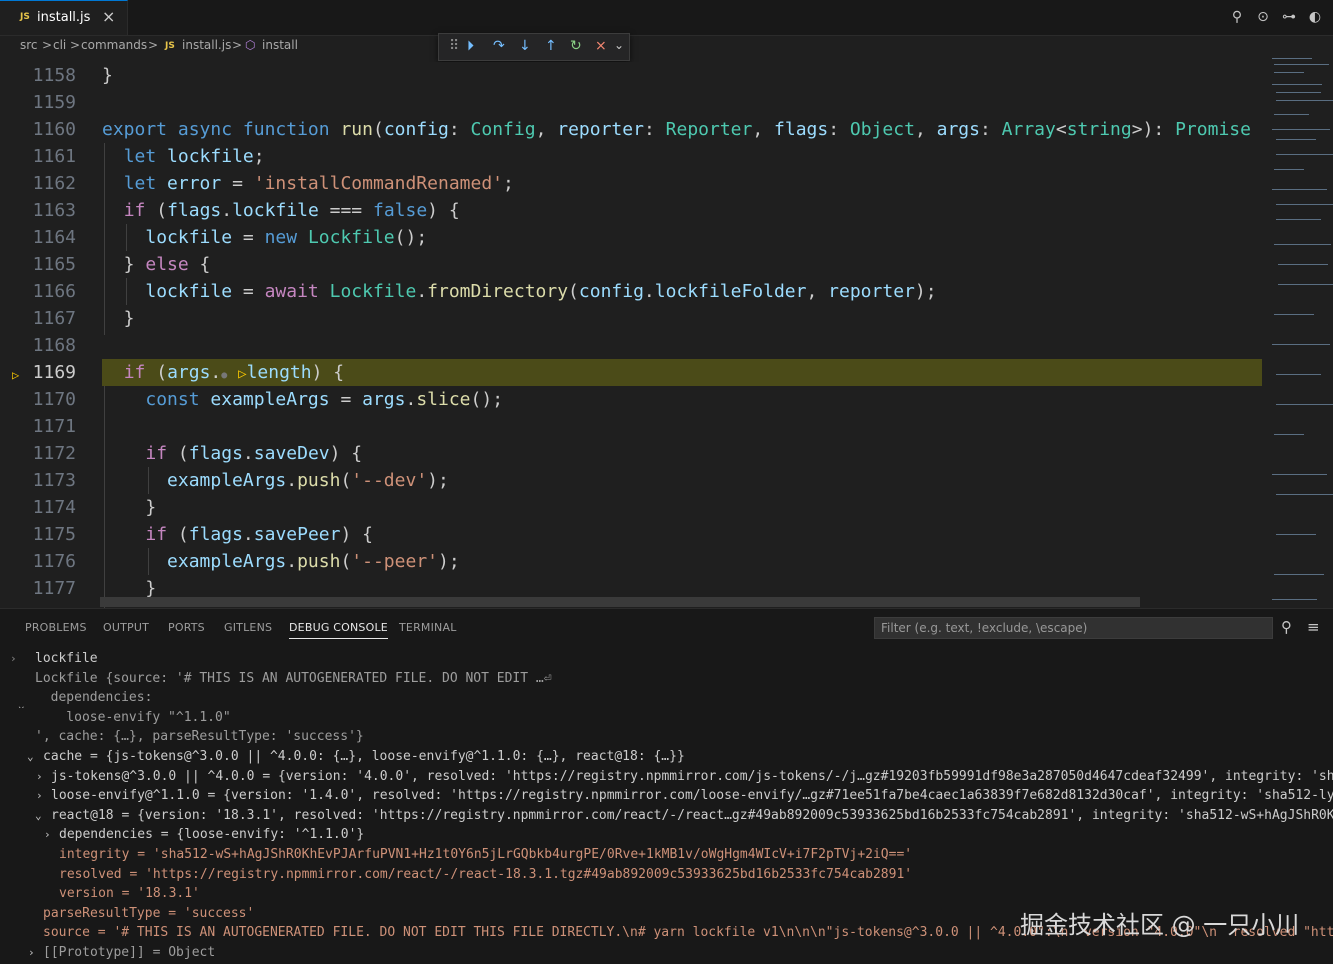 This screenshot has height=964, width=1333. Describe the element at coordinates (126, 627) in the screenshot. I see `tab-output: OUTPUT` at that location.